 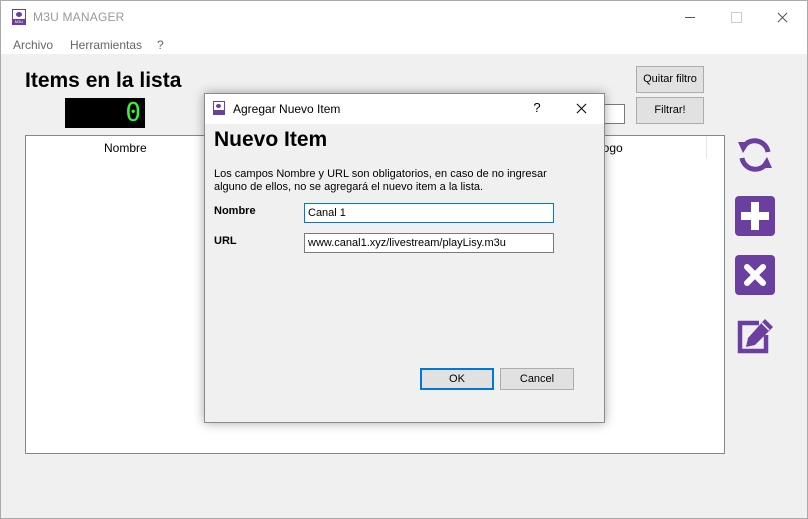 I want to click on window-title: M3U MANAGER, so click(x=79, y=17).